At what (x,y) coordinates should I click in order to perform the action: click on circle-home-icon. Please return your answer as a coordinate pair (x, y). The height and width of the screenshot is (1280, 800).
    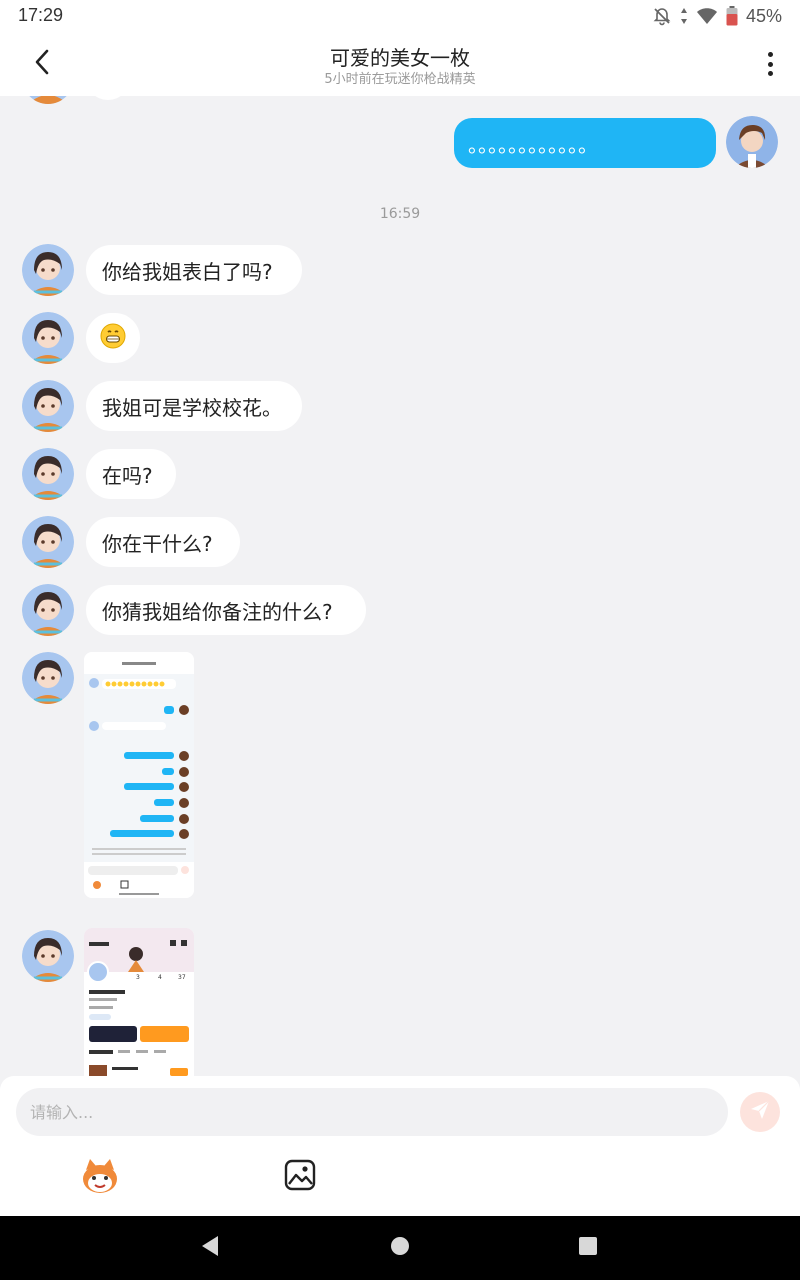
    Looking at the image, I should click on (400, 1248).